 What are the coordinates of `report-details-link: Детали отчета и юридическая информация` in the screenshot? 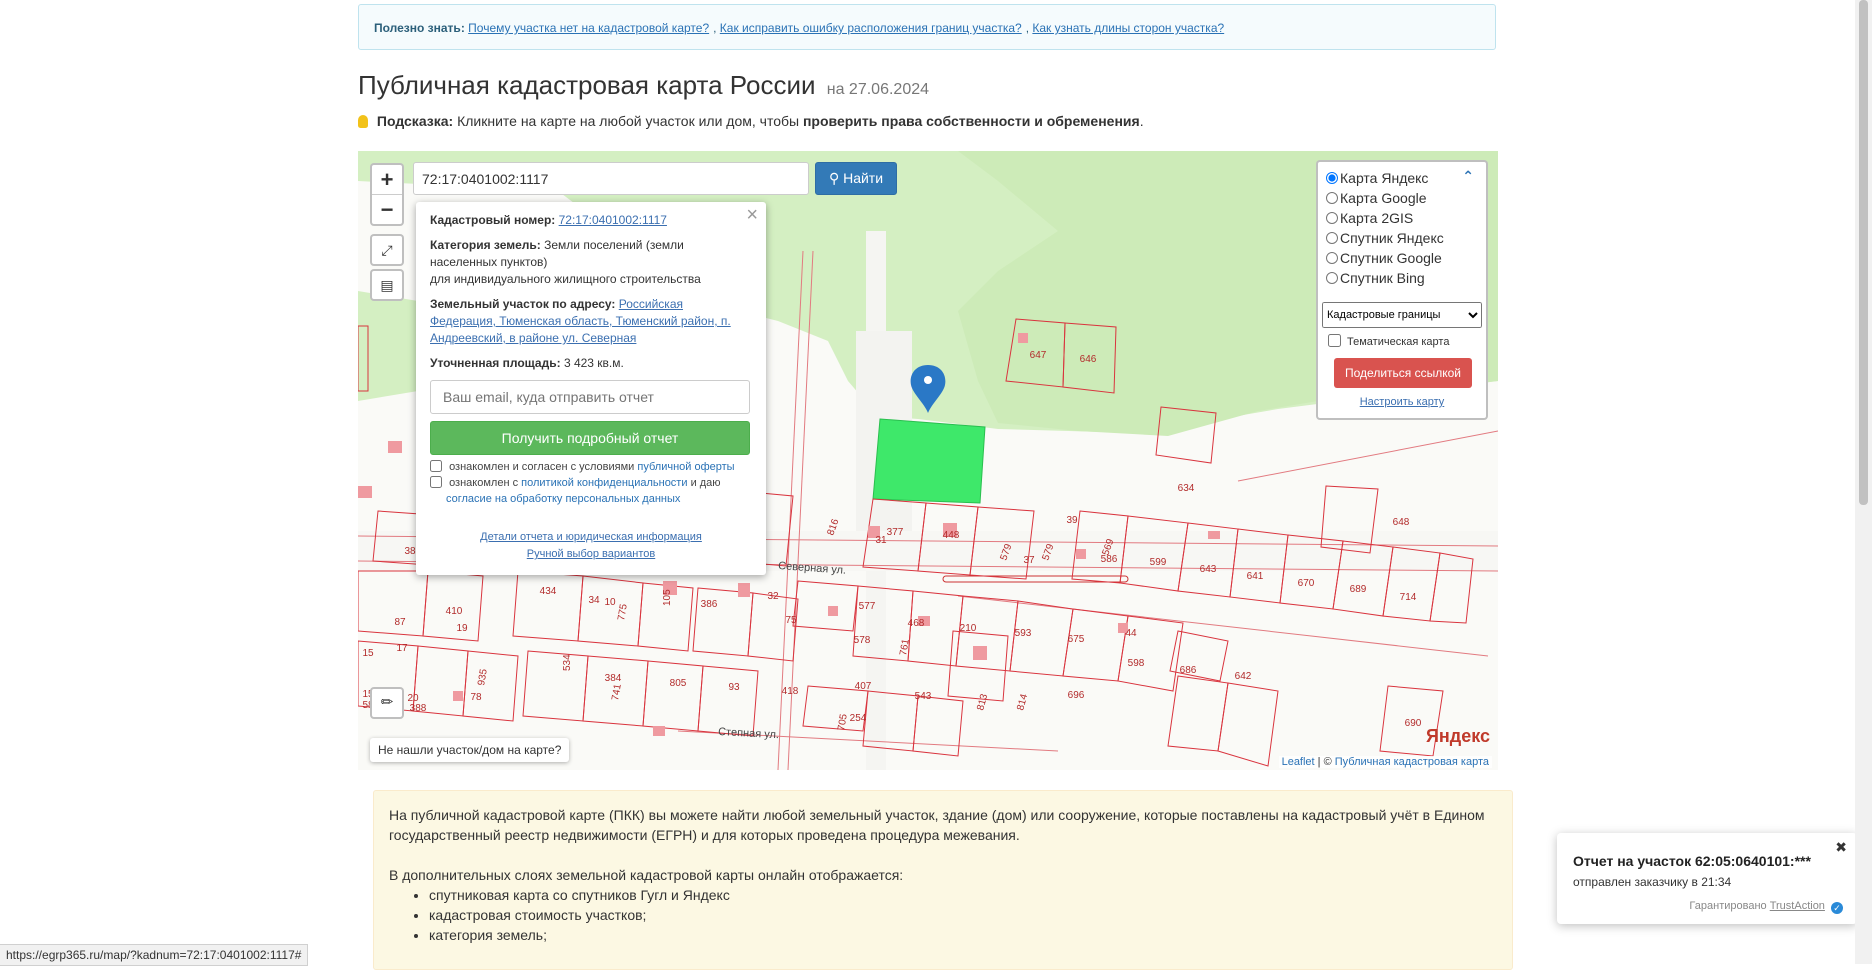 It's located at (591, 537).